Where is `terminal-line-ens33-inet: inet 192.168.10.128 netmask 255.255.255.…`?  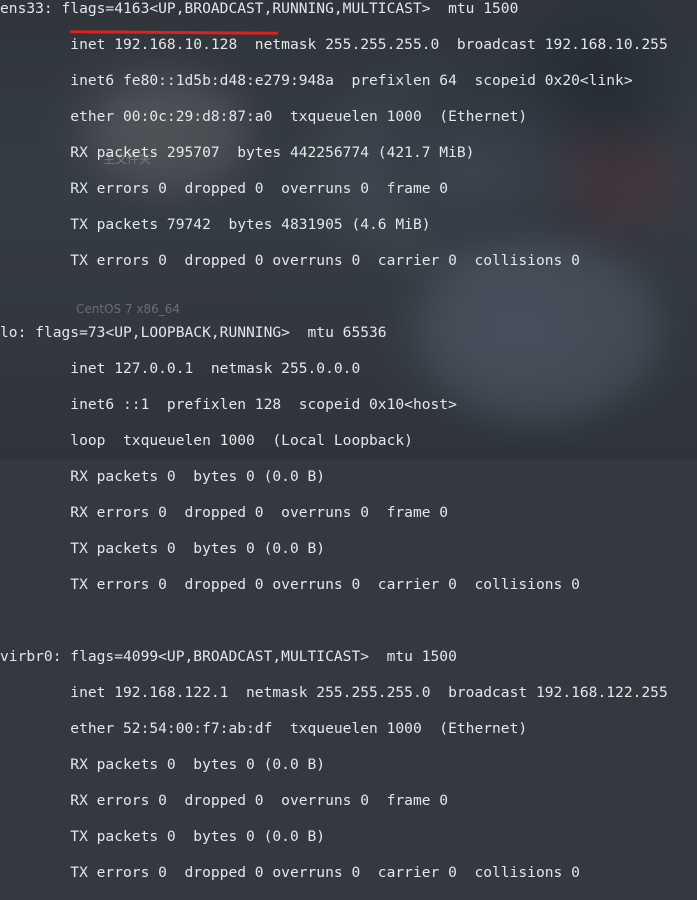
terminal-line-ens33-inet: inet 192.168.10.128 netmask 255.255.255.… is located at coordinates (334, 44).